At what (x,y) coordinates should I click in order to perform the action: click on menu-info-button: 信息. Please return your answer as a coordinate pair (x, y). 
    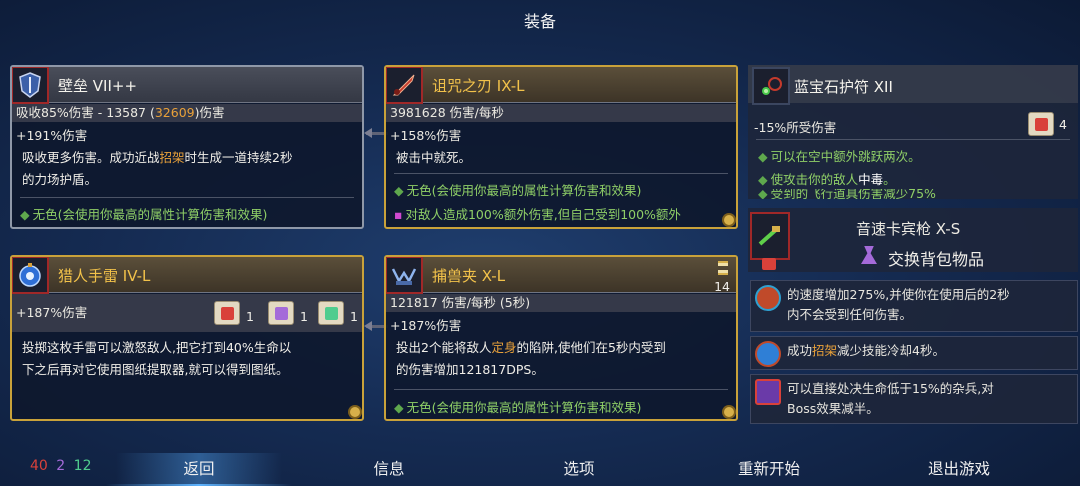
    Looking at the image, I should click on (389, 468).